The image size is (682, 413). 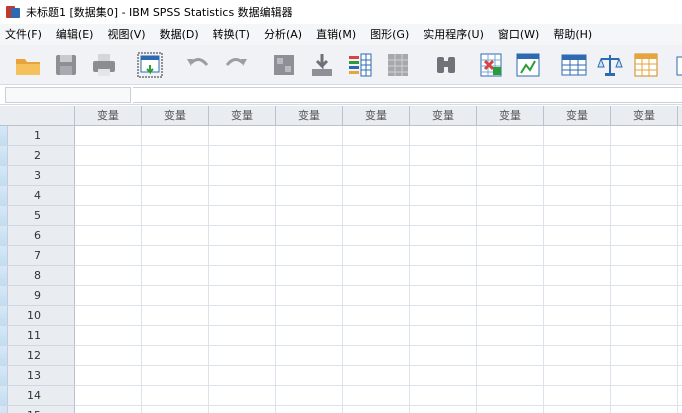 What do you see at coordinates (37, 236) in the screenshot?
I see `row-header: 6` at bounding box center [37, 236].